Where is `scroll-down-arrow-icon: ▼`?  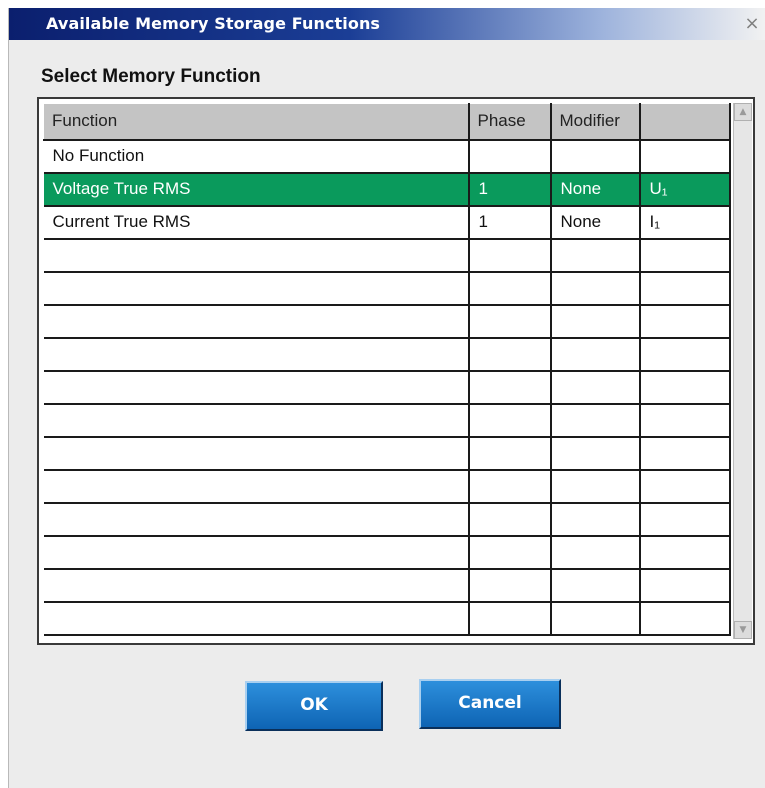 scroll-down-arrow-icon: ▼ is located at coordinates (743, 630).